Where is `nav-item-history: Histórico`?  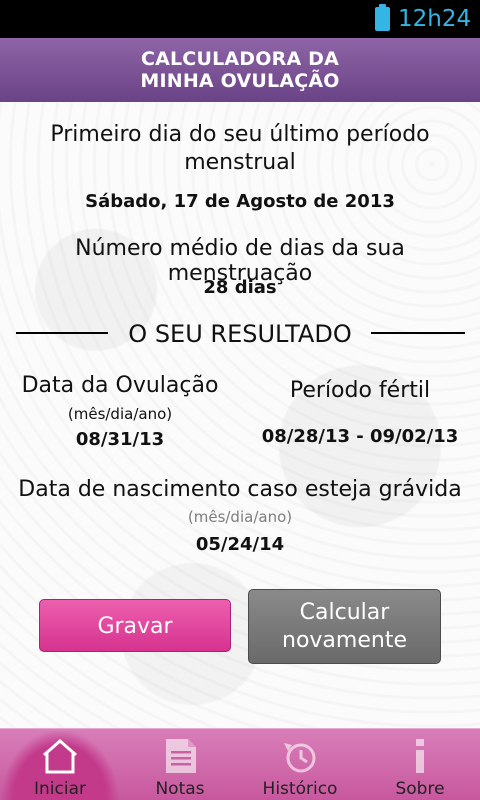
nav-item-history: Histórico is located at coordinates (300, 764).